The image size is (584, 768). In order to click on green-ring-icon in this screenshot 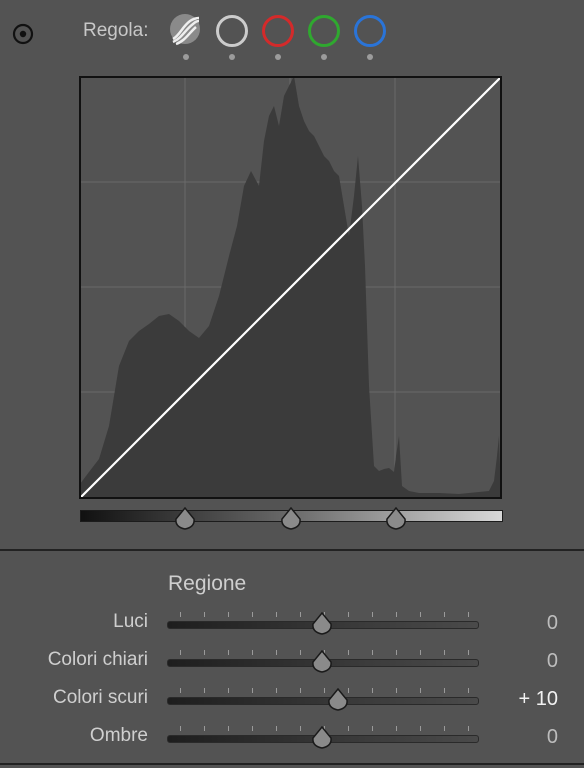, I will do `click(324, 31)`.